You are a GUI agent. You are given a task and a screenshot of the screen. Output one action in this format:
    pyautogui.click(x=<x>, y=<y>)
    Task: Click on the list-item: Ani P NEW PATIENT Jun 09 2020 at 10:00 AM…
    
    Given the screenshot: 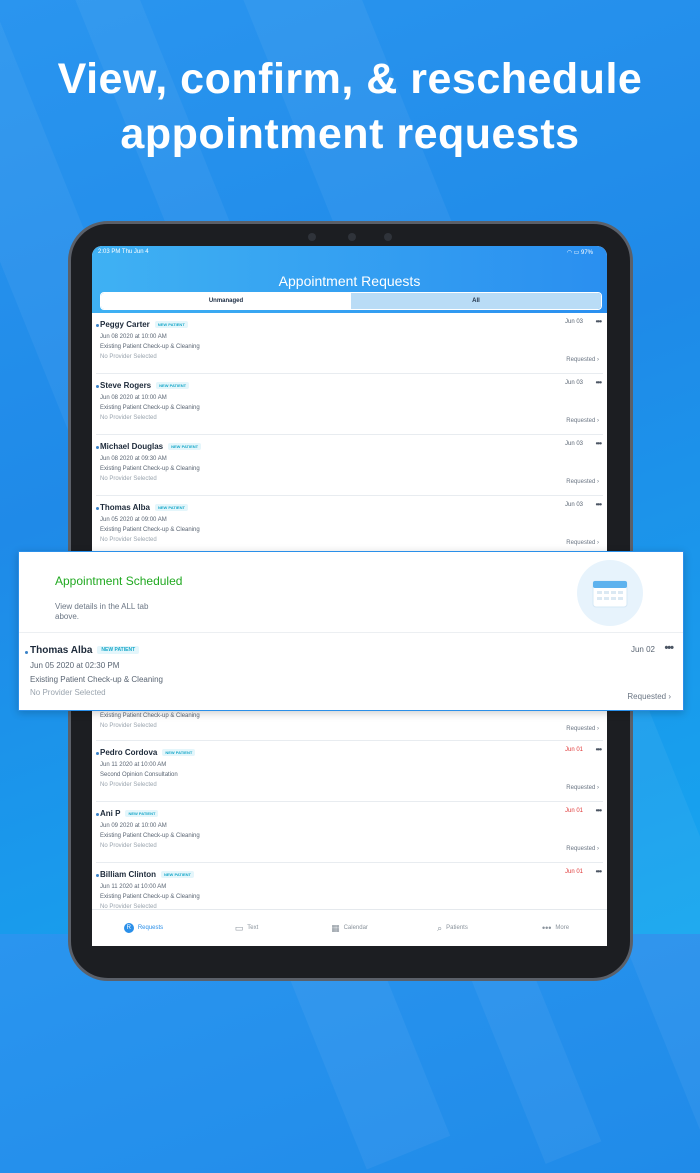 What is the action you would take?
    pyautogui.click(x=349, y=832)
    